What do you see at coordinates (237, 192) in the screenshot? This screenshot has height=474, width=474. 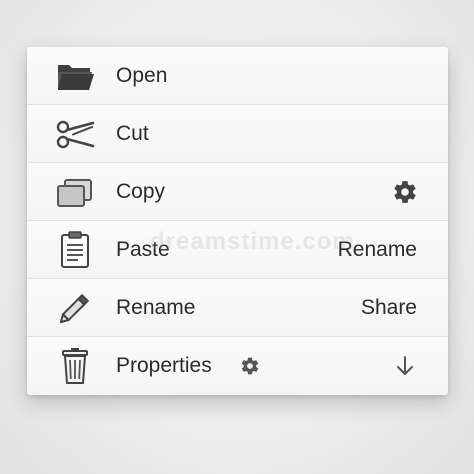 I see `menu-item-copy: Copy` at bounding box center [237, 192].